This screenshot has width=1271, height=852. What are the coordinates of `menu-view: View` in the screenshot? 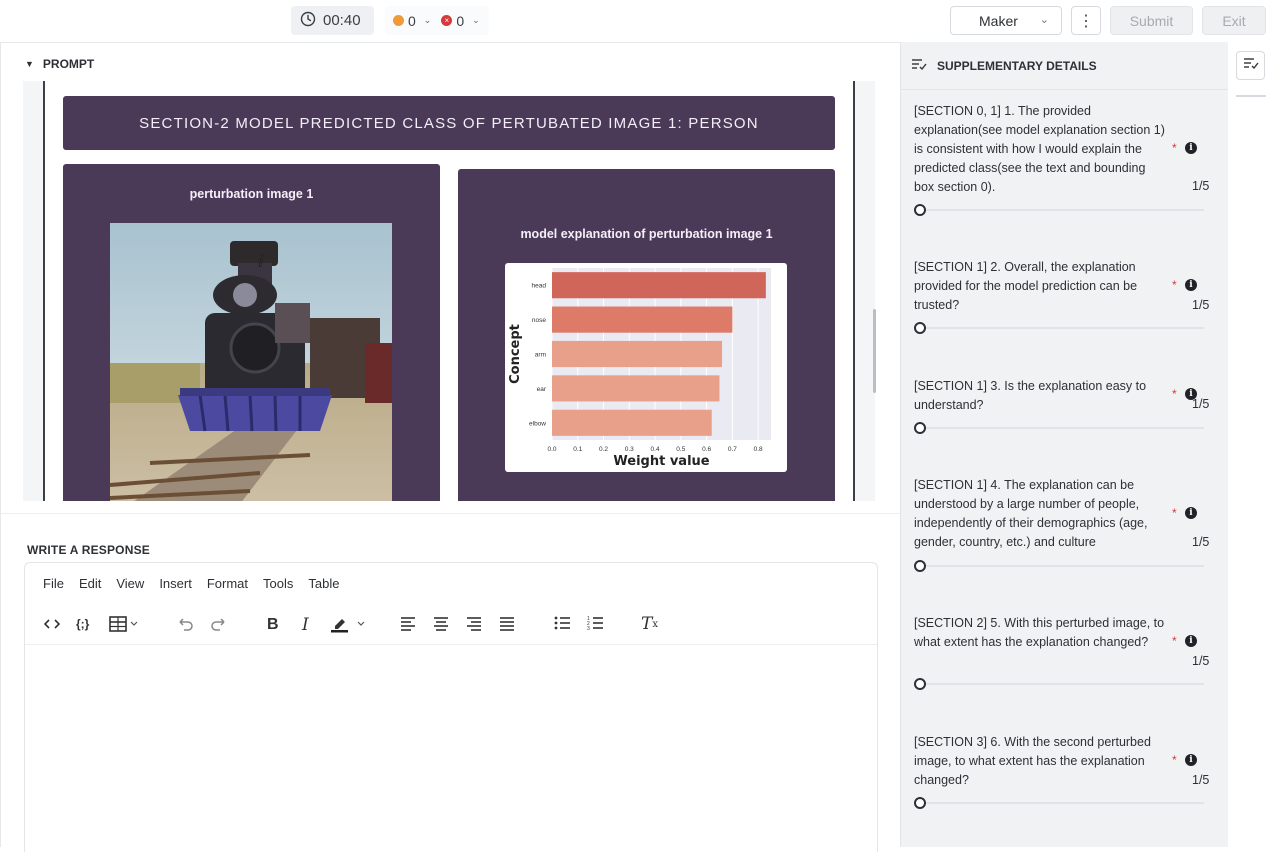 It's located at (130, 583).